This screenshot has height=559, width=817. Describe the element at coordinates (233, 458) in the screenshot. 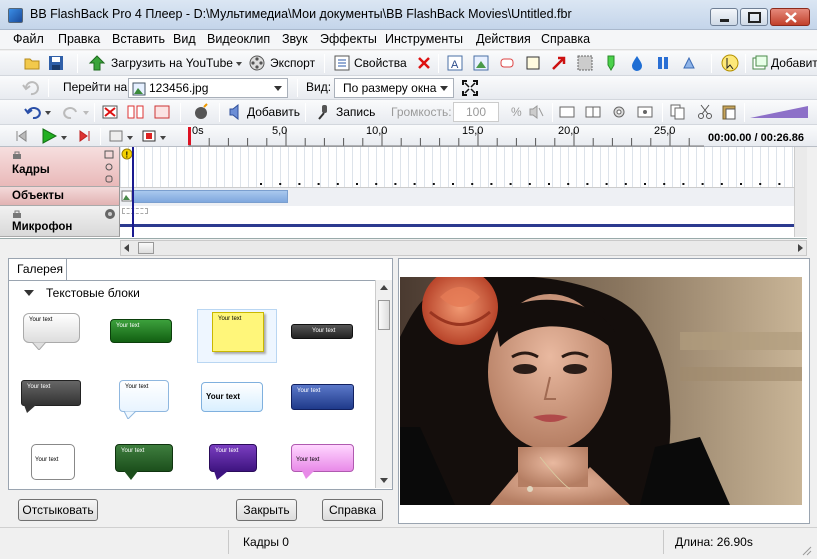

I see `gallery-item-11: Your text` at that location.